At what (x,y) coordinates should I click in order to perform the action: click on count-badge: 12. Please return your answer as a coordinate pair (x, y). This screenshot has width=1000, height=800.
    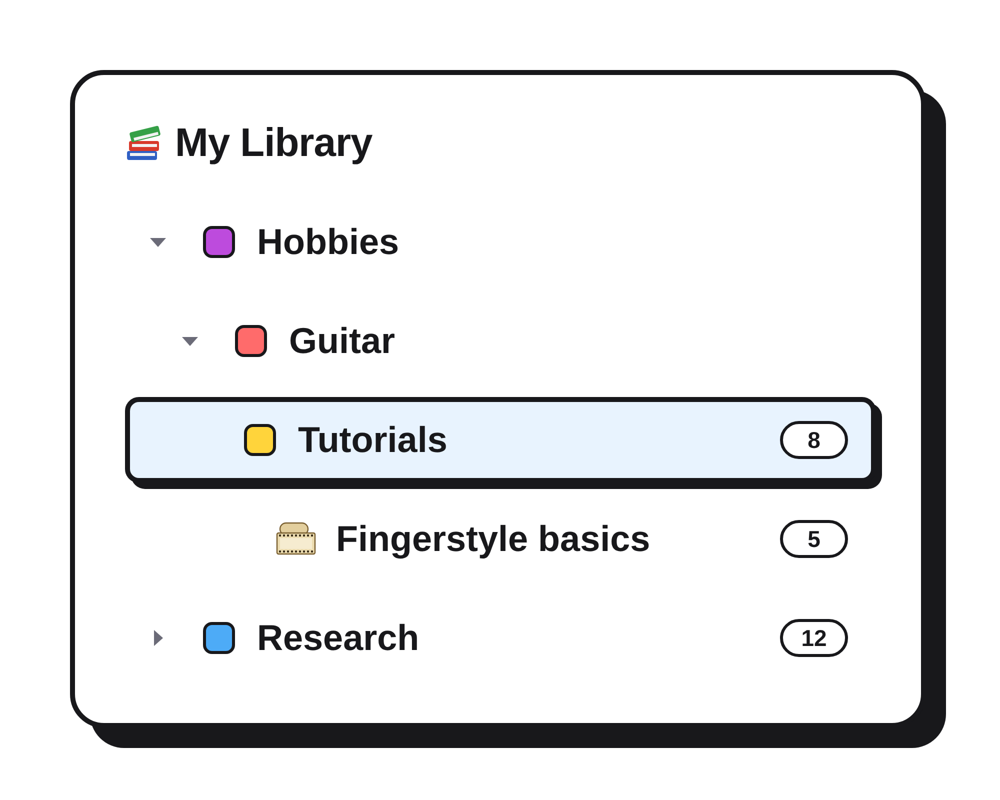
    Looking at the image, I should click on (814, 638).